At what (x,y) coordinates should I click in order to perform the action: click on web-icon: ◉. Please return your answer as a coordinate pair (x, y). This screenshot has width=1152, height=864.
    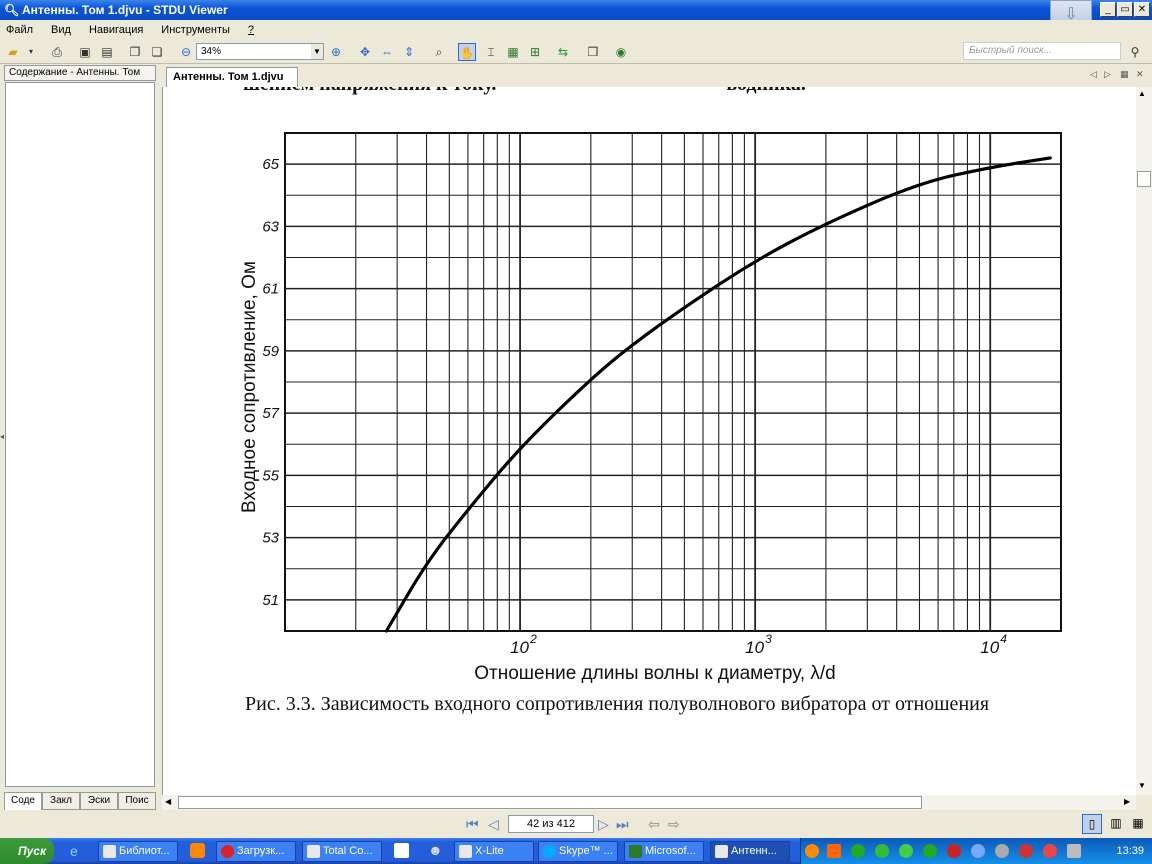
    Looking at the image, I should click on (621, 52).